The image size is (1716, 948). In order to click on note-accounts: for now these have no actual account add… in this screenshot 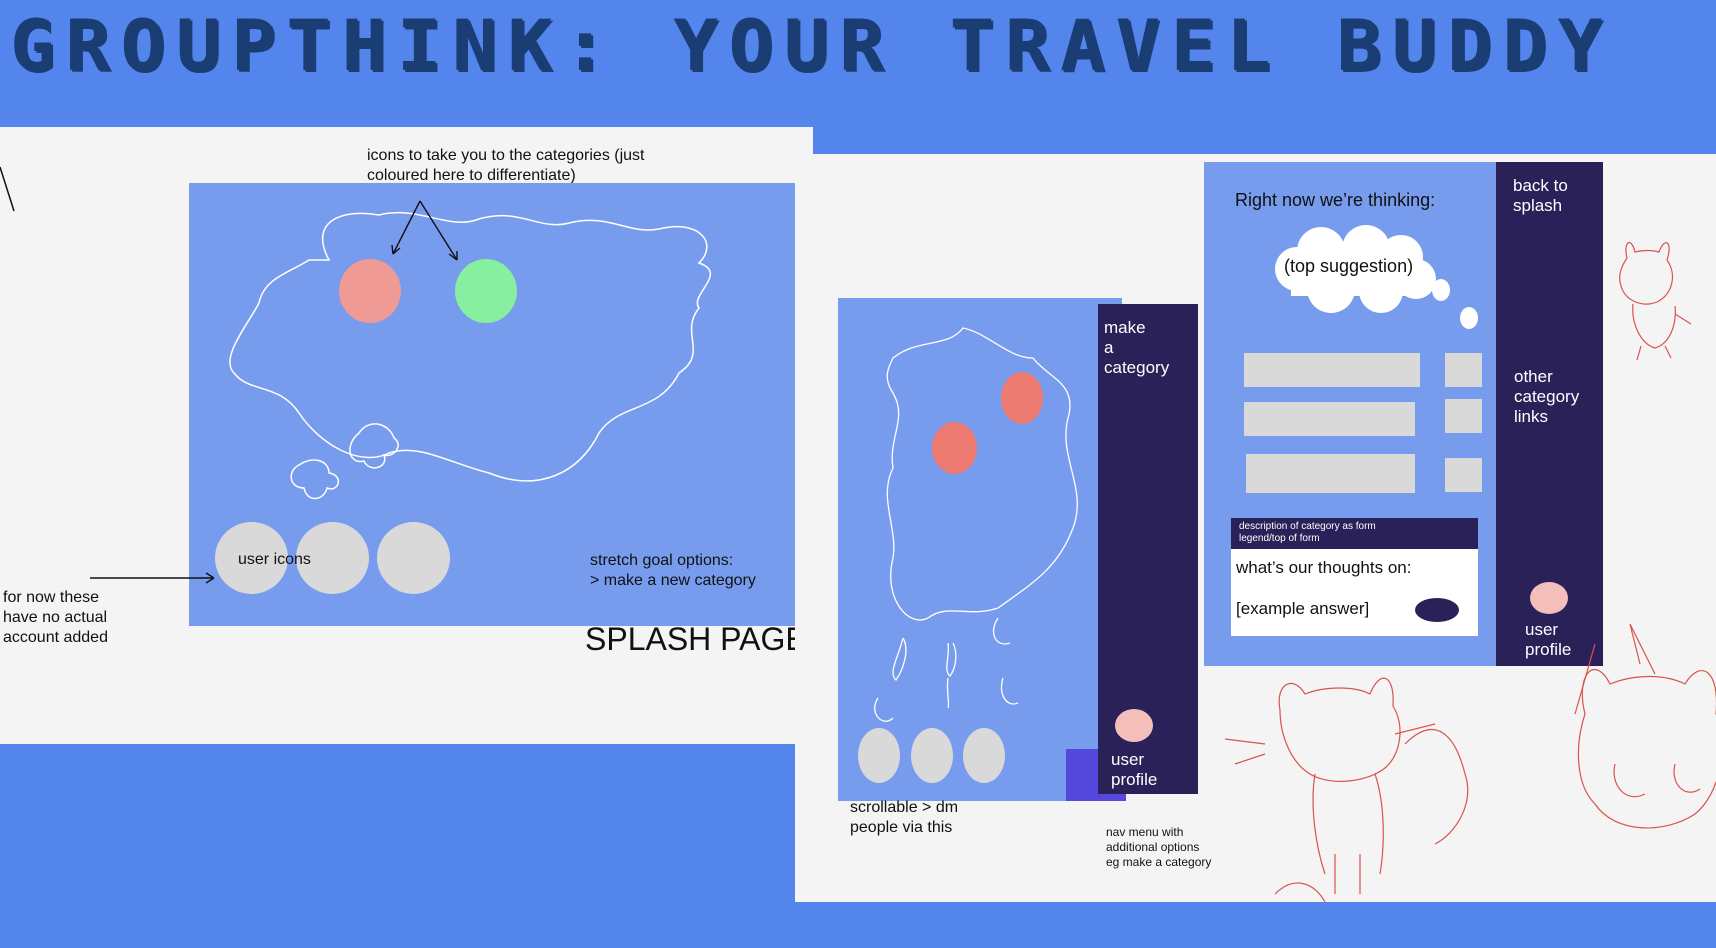, I will do `click(55, 617)`.